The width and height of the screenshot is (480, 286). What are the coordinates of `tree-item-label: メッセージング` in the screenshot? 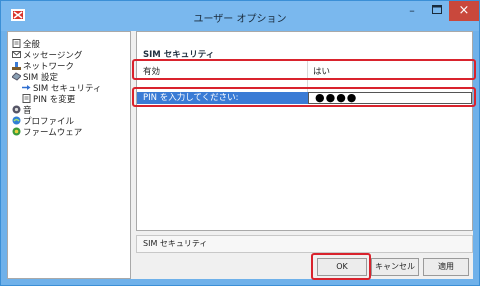 It's located at (53, 56).